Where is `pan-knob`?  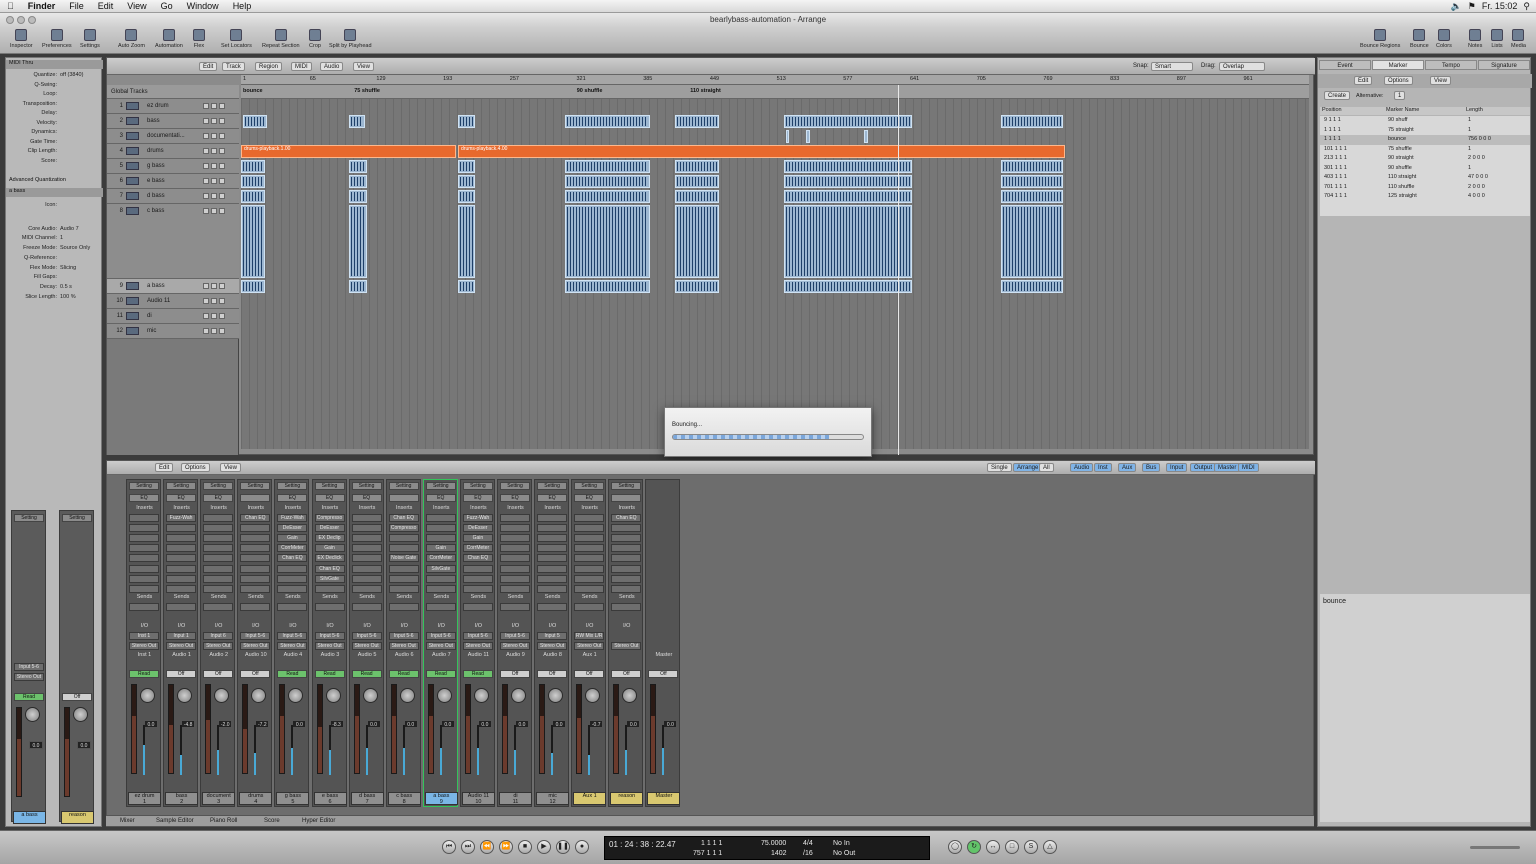
pan-knob is located at coordinates (185, 695).